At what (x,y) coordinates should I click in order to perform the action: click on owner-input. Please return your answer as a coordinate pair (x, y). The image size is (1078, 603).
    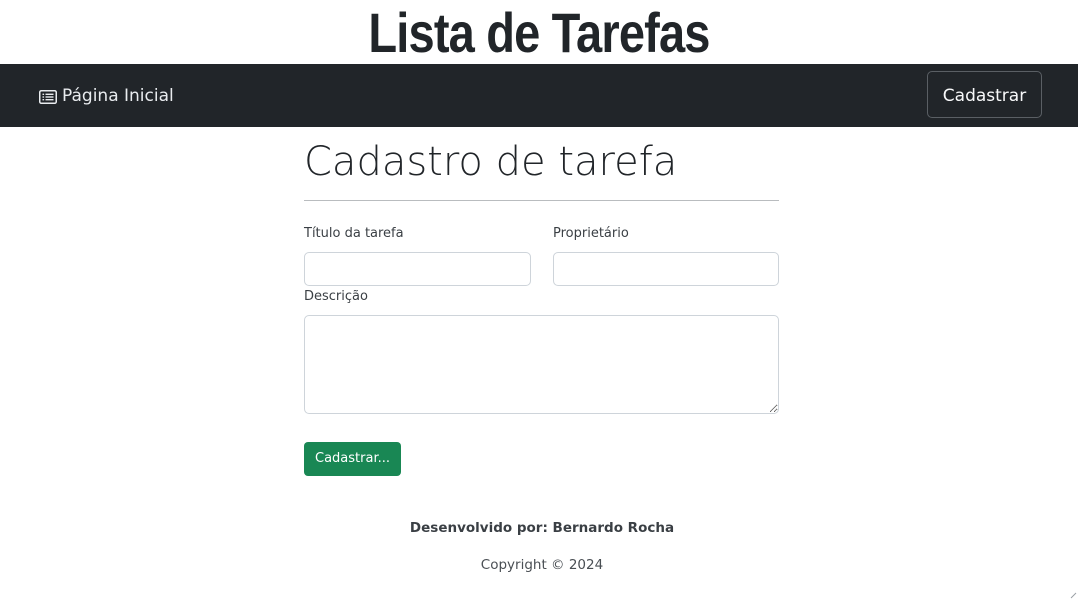
    Looking at the image, I should click on (666, 269).